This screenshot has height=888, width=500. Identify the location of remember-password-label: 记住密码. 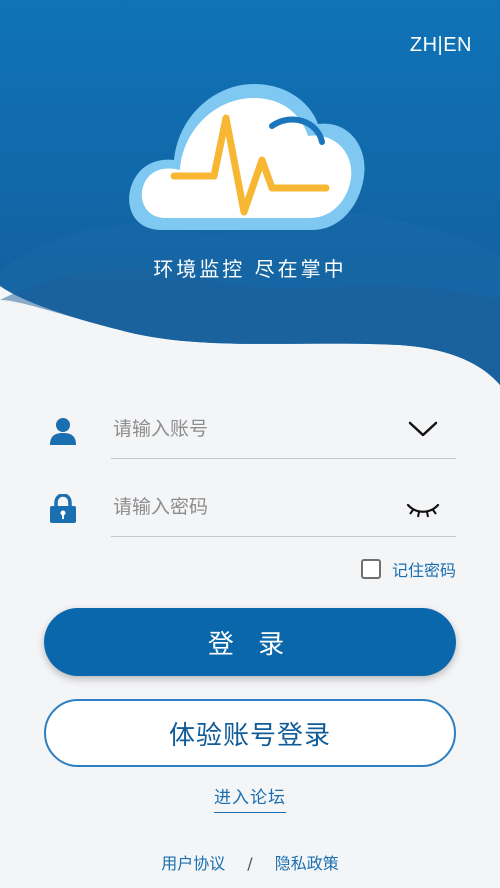
(424, 569).